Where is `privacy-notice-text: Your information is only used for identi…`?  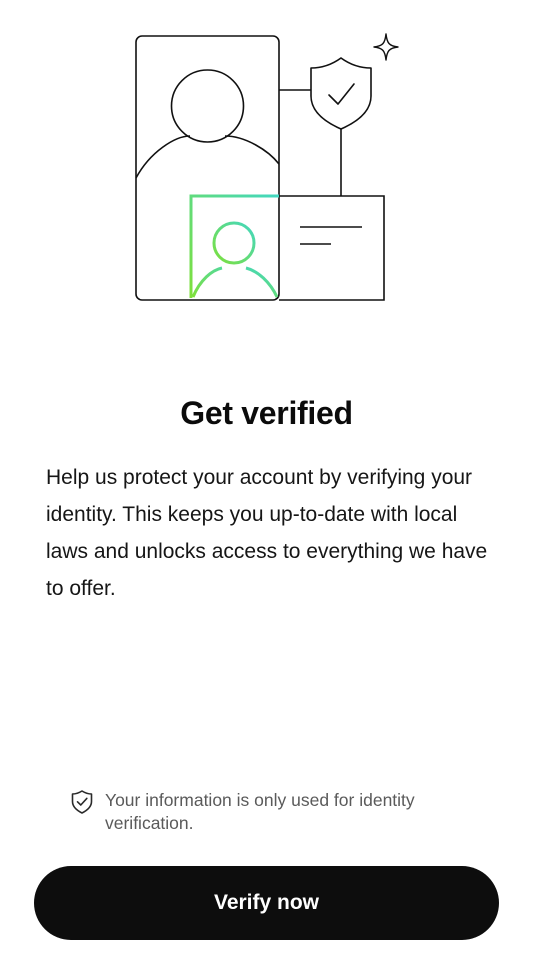 privacy-notice-text: Your information is only used for identi… is located at coordinates (260, 811).